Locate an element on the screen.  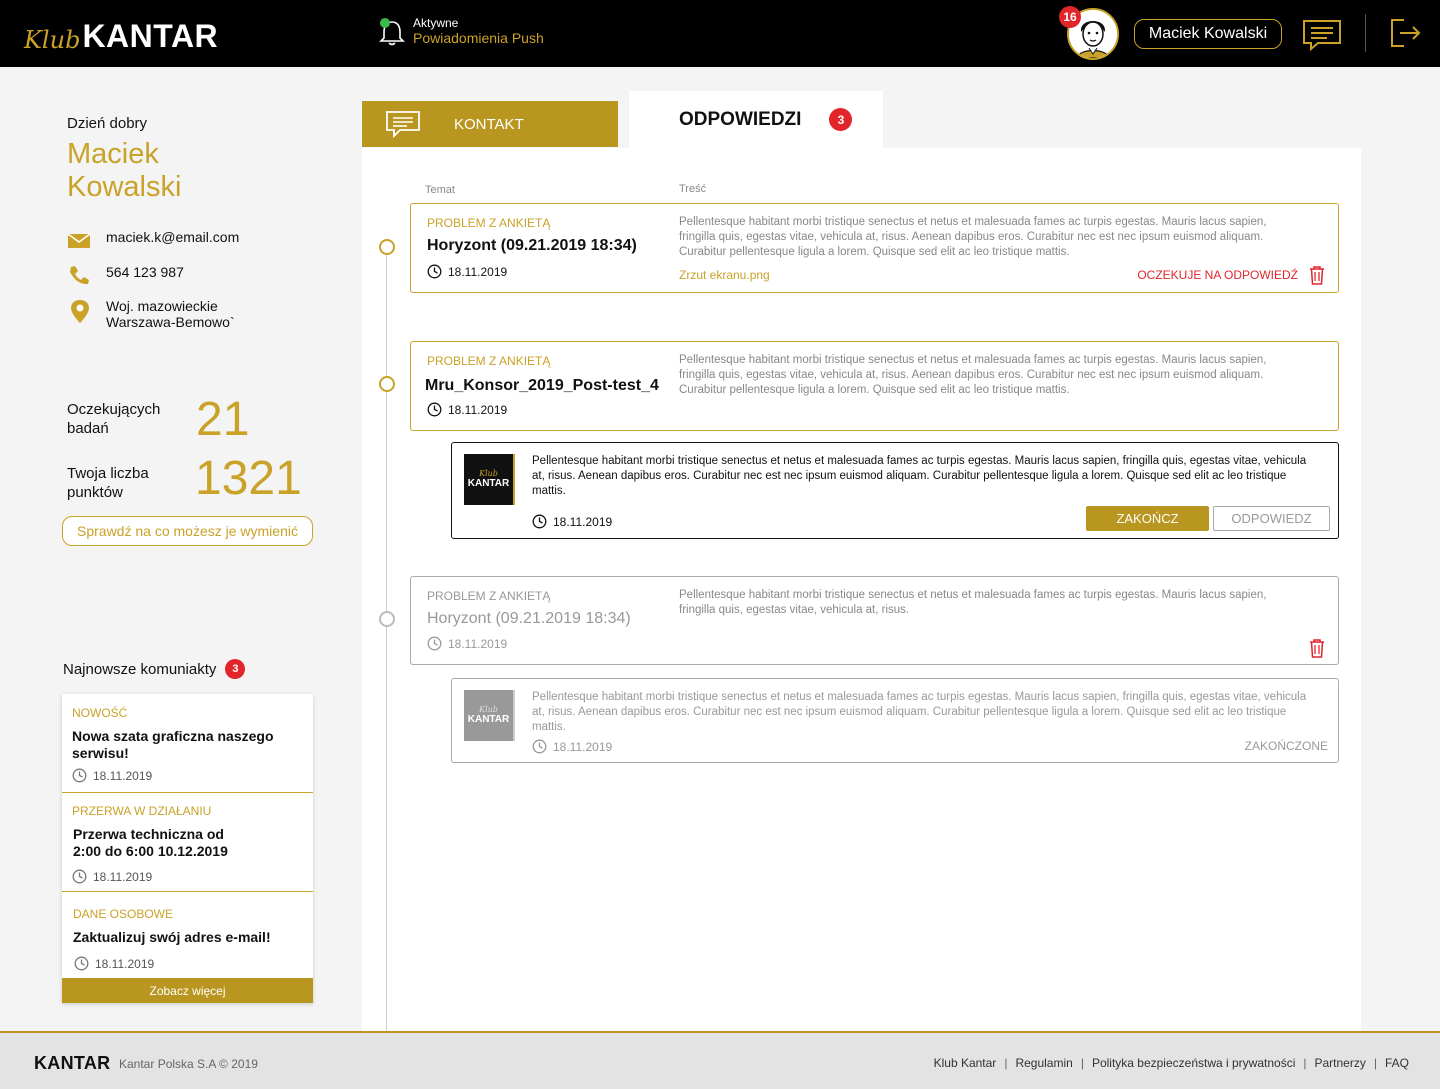
news-date-text: 18.11.2019 is located at coordinates (123, 876).